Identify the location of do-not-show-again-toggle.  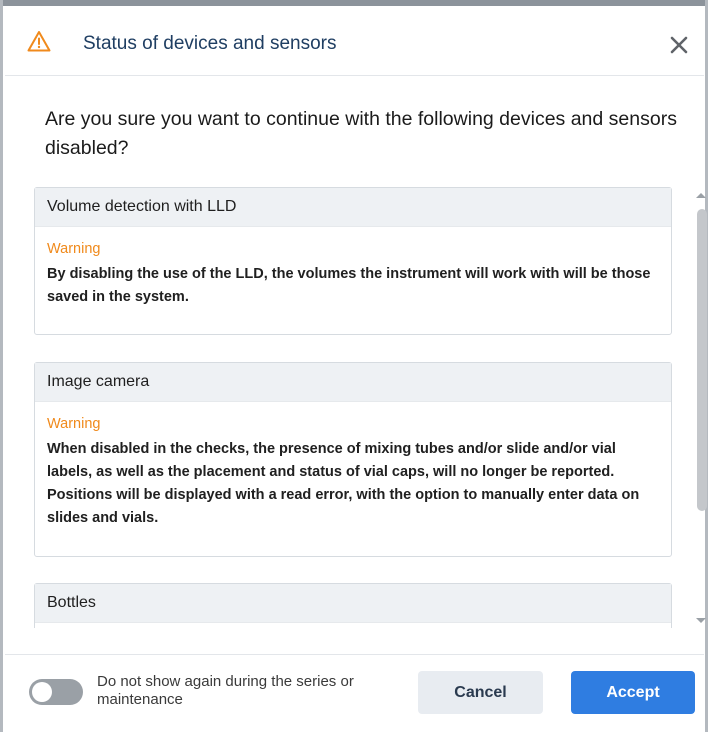
(56, 692).